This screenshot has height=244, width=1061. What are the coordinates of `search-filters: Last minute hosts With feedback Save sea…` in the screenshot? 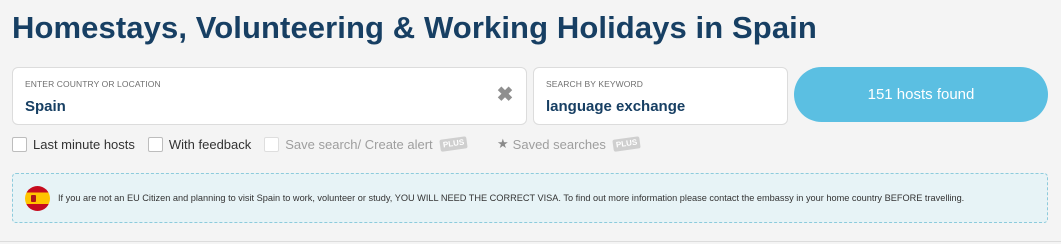 It's located at (326, 144).